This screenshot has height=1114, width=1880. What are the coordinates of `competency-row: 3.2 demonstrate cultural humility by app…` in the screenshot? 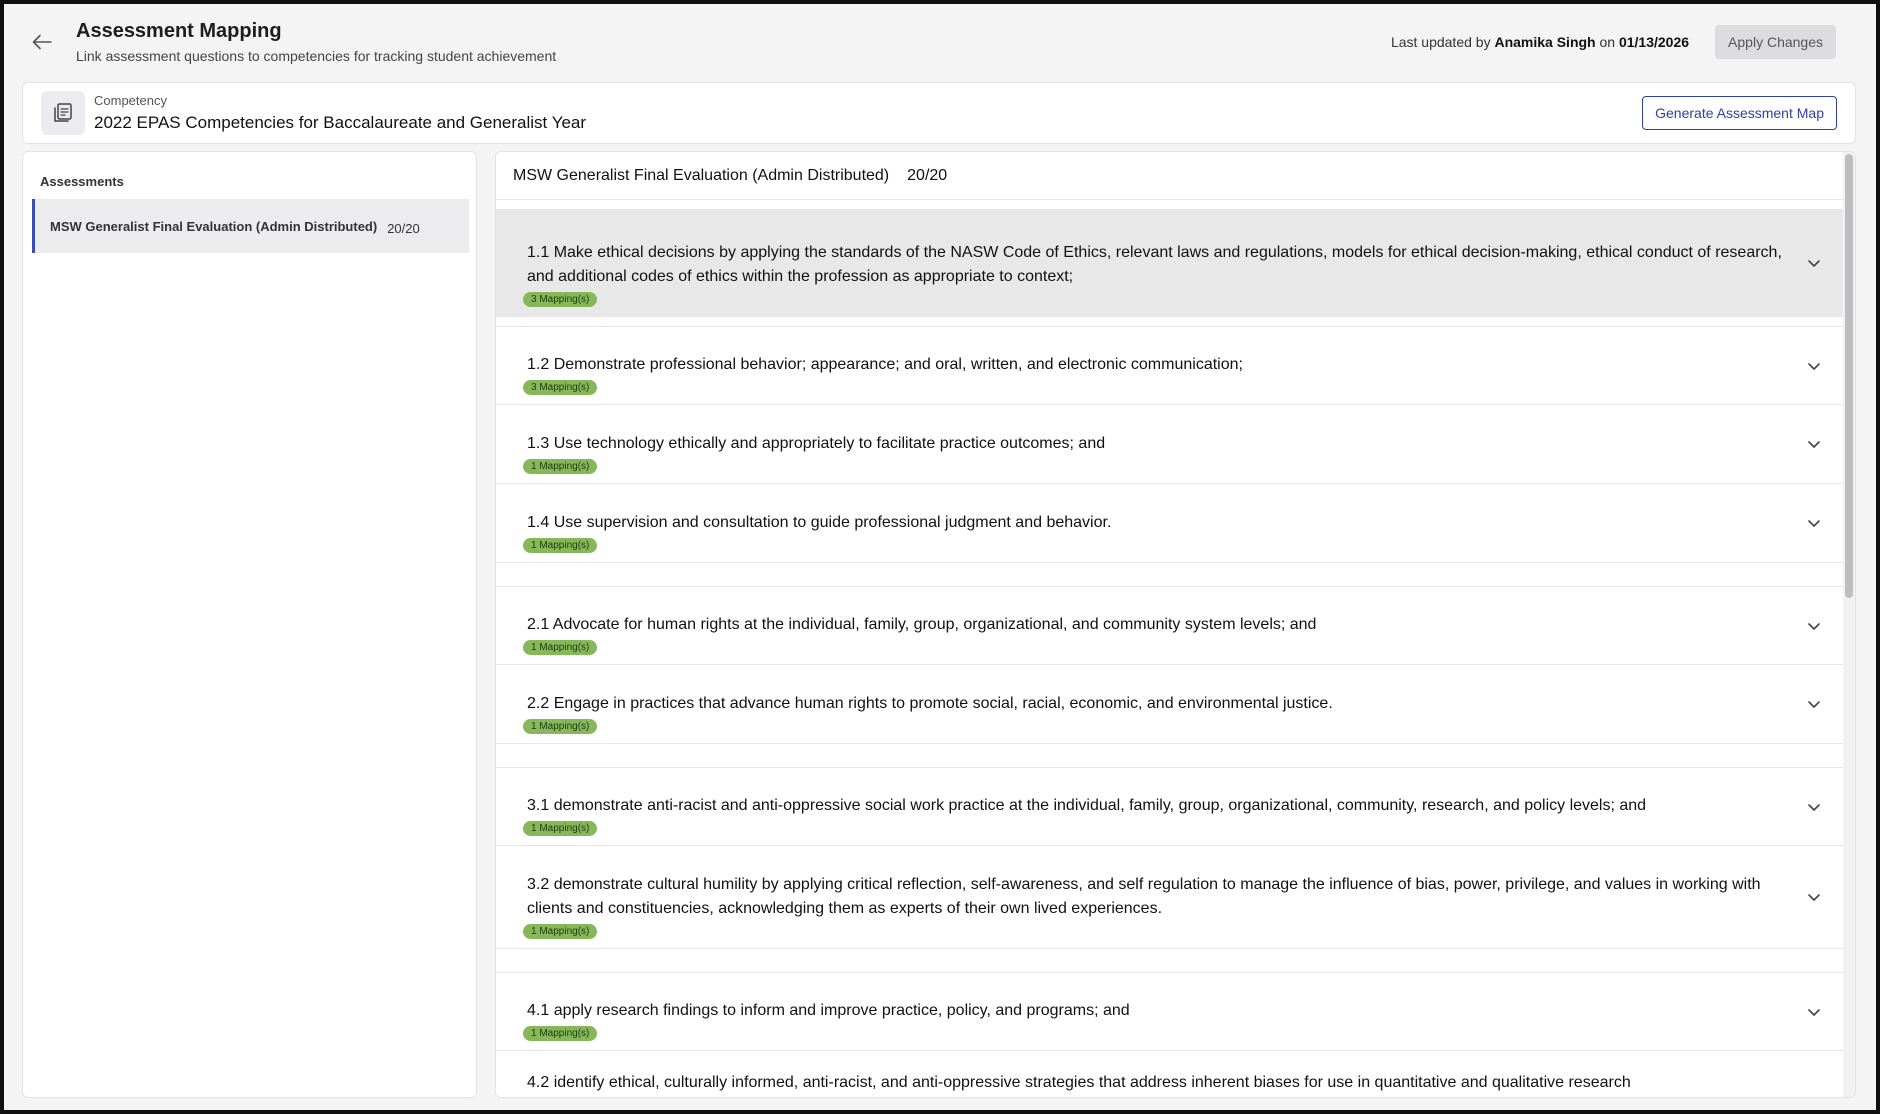 It's located at (1170, 897).